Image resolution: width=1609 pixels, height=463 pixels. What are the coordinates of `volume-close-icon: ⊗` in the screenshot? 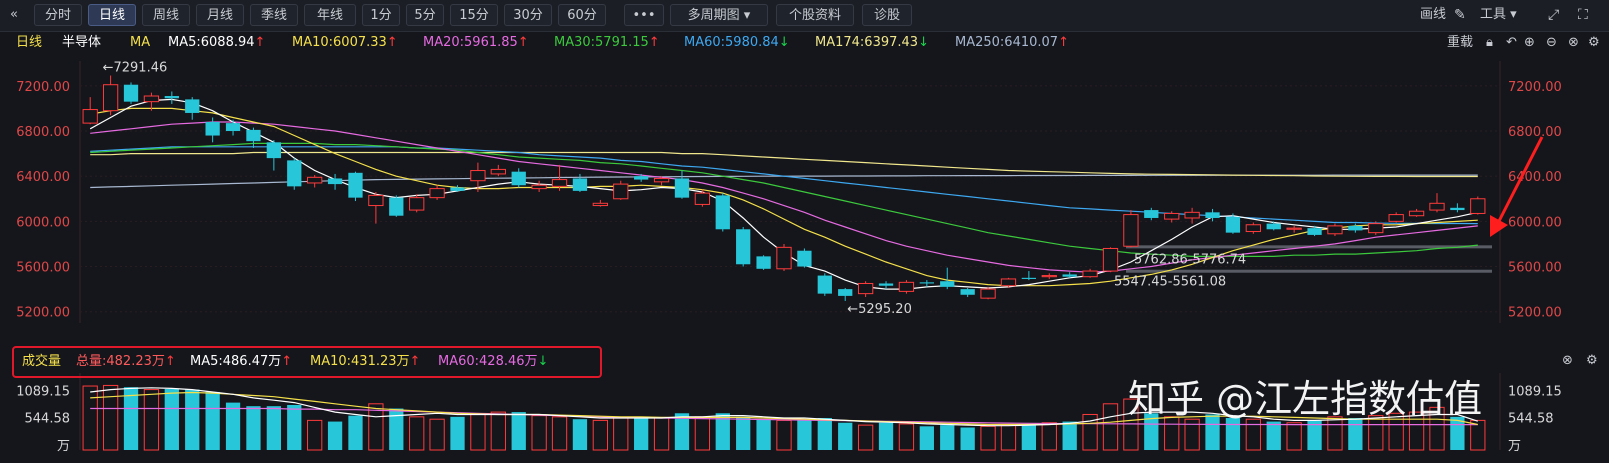 It's located at (1567, 361).